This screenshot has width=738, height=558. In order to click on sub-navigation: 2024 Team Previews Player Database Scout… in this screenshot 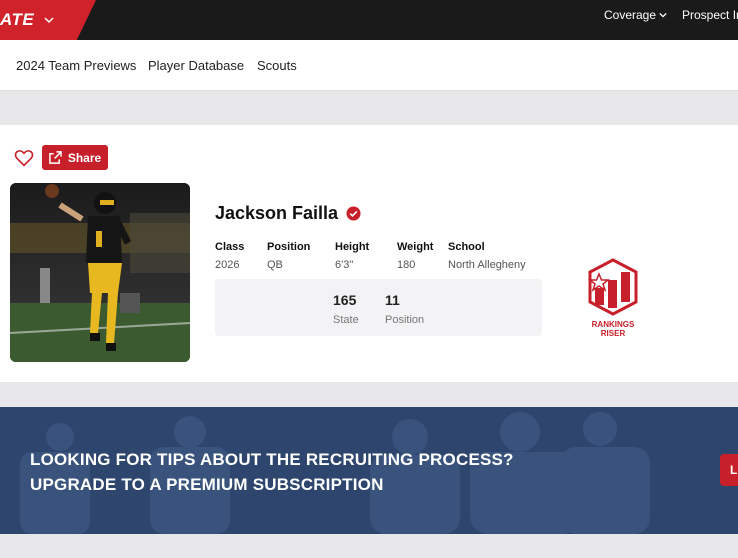, I will do `click(369, 65)`.